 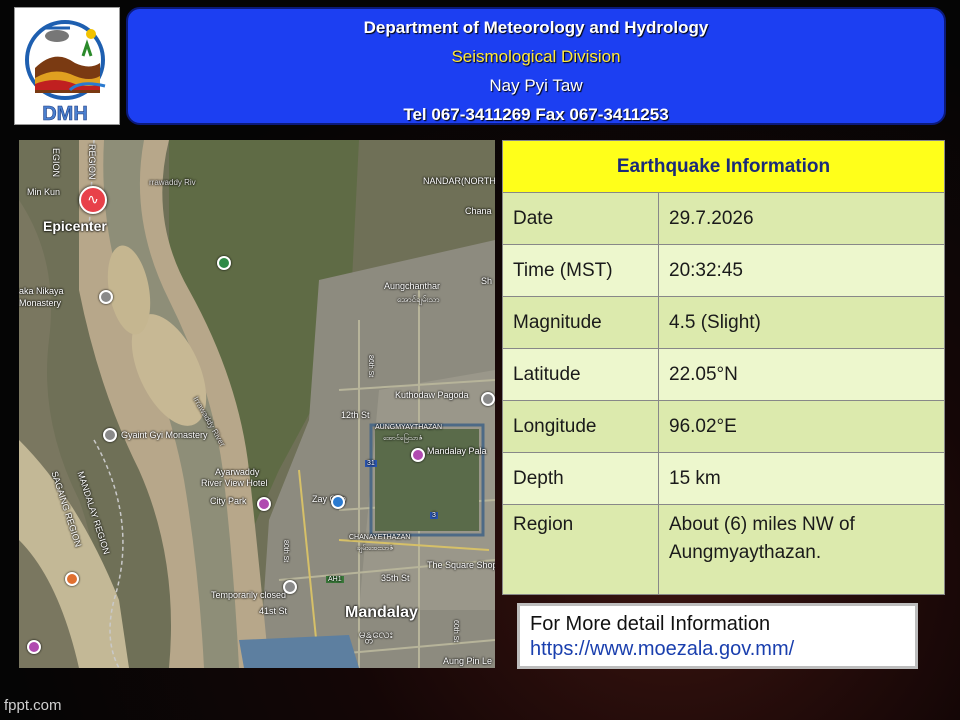 What do you see at coordinates (375, 548) in the screenshot?
I see `map-label-chanayethazan-mm: ချမ်းအေးသာဇံ` at bounding box center [375, 548].